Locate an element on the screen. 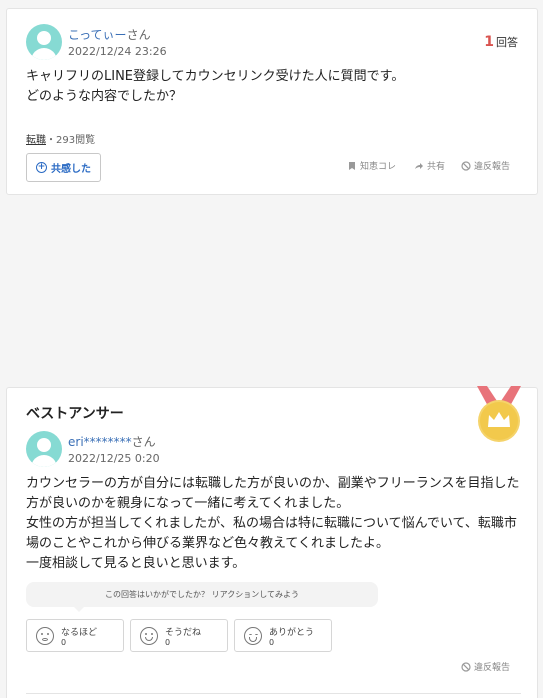  empathy-button: + 共感した is located at coordinates (63, 167).